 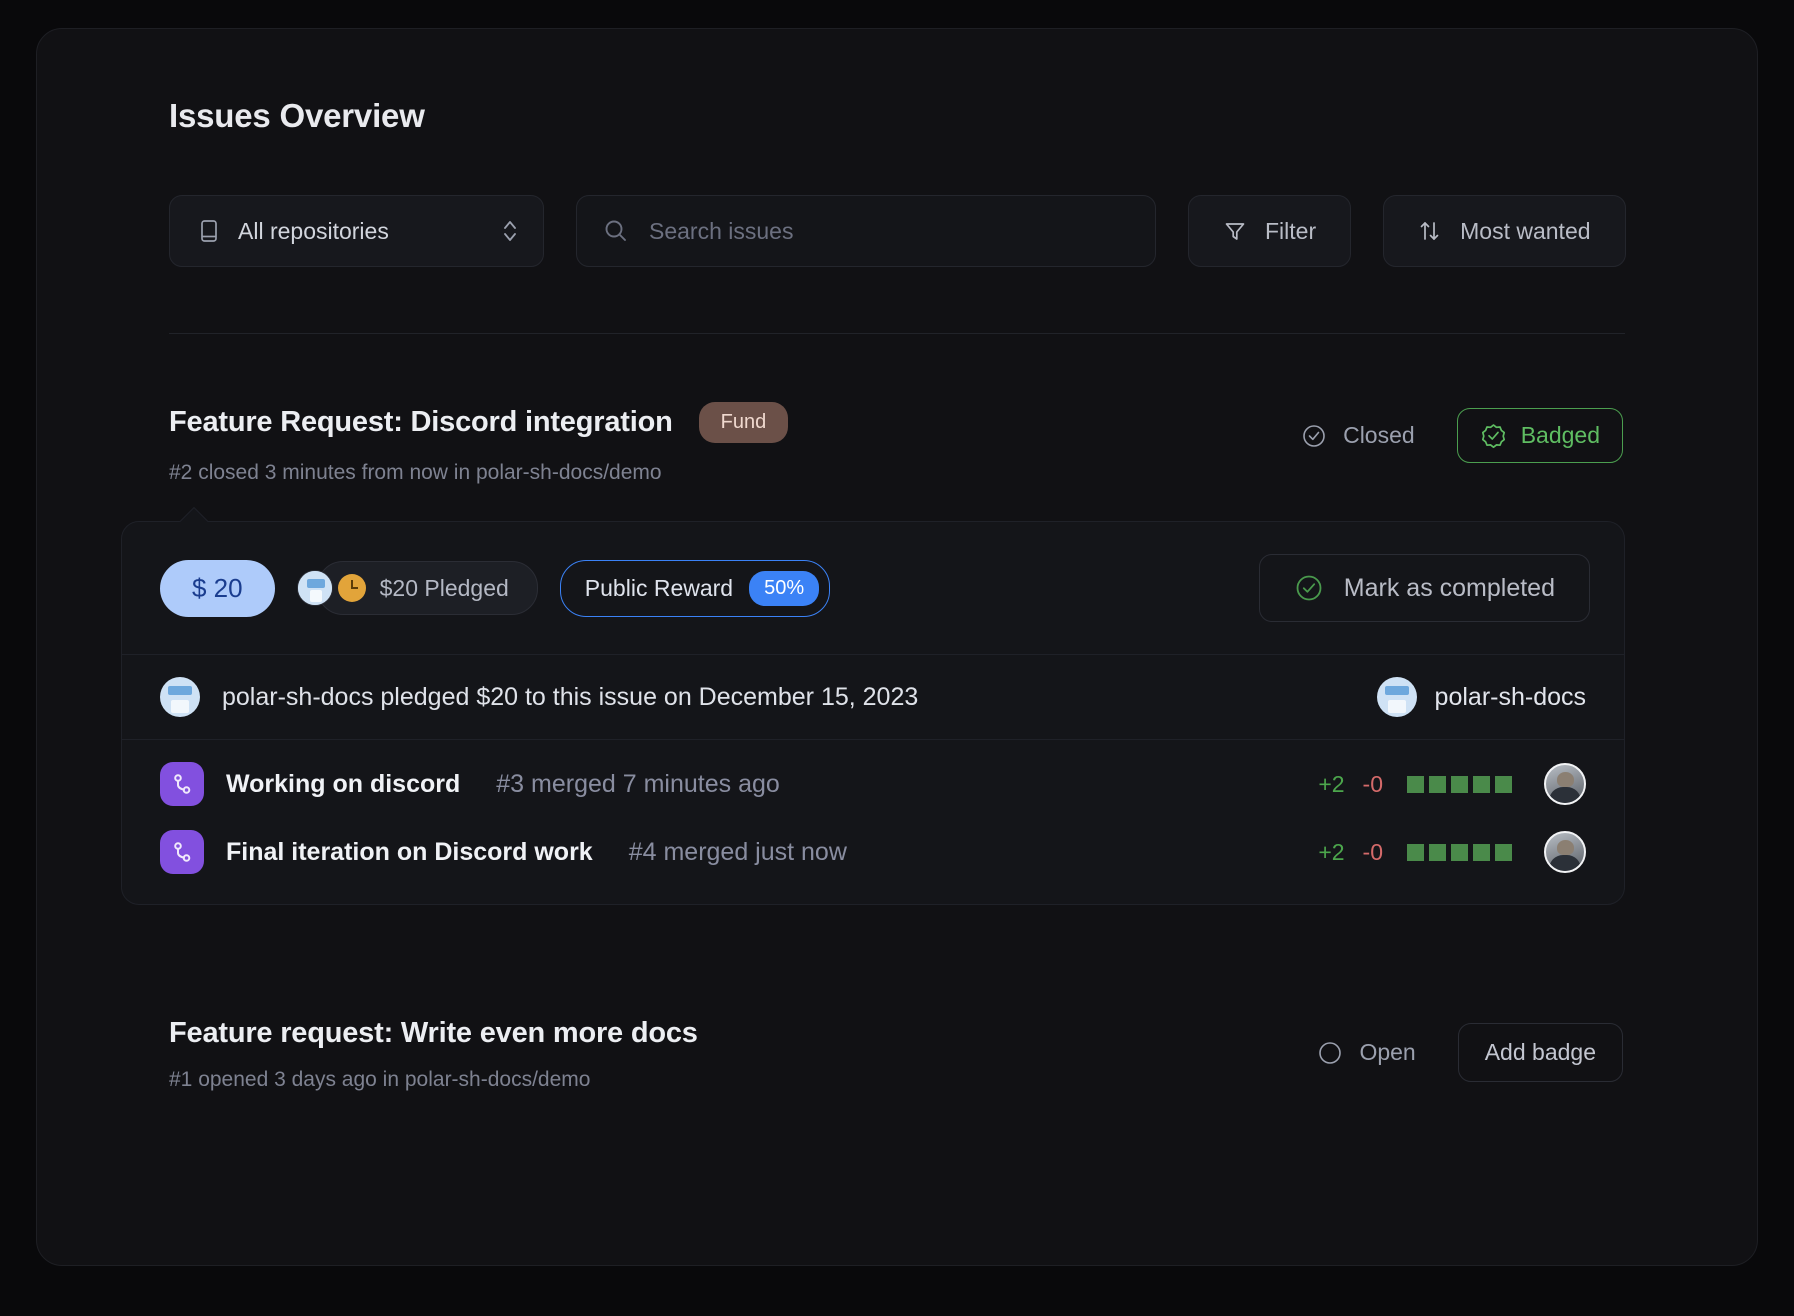 What do you see at coordinates (897, 333) in the screenshot?
I see `section-divider` at bounding box center [897, 333].